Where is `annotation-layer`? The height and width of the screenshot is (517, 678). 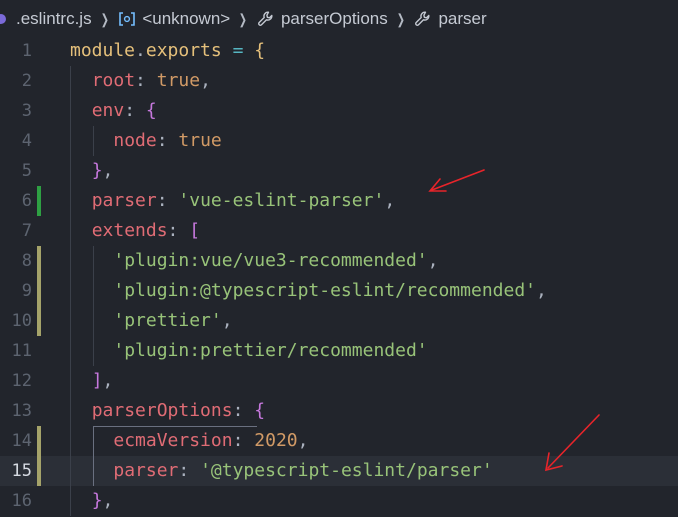 annotation-layer is located at coordinates (514, 320).